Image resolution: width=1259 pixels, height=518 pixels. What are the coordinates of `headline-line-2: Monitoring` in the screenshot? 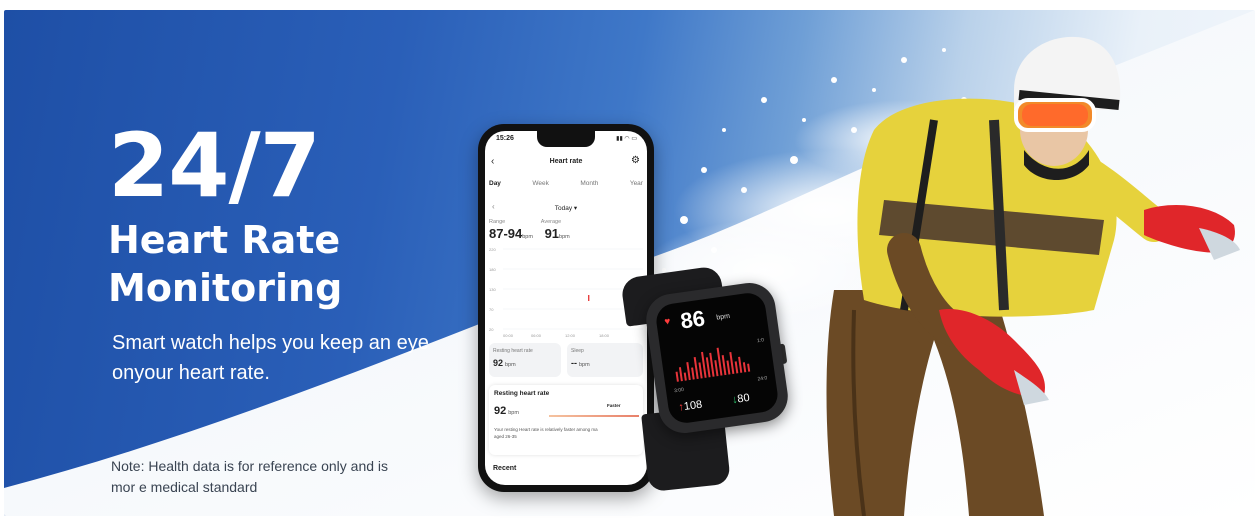 It's located at (225, 288).